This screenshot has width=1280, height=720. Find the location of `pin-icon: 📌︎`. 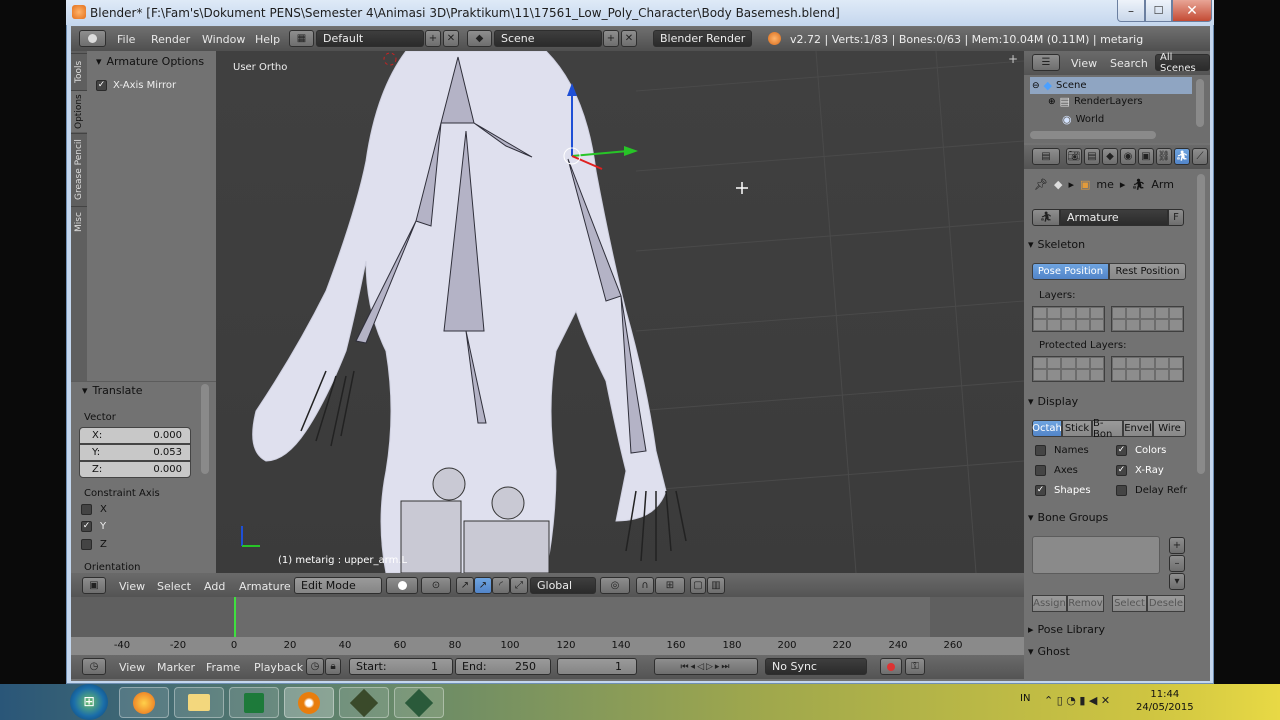

pin-icon: 📌︎ is located at coordinates (1041, 184).